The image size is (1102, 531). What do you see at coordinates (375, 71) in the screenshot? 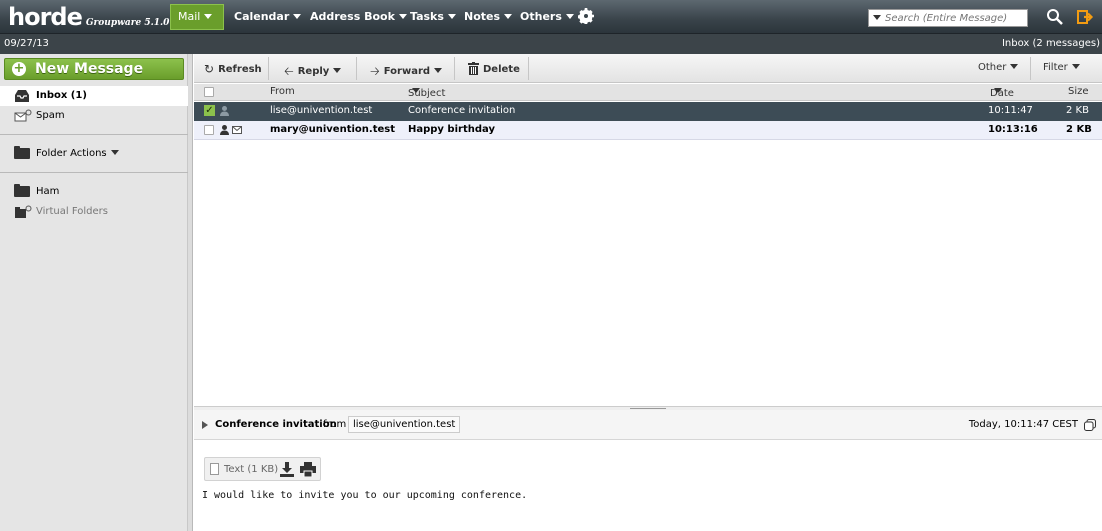
I see `forward-arrow-icon: 🡢` at bounding box center [375, 71].